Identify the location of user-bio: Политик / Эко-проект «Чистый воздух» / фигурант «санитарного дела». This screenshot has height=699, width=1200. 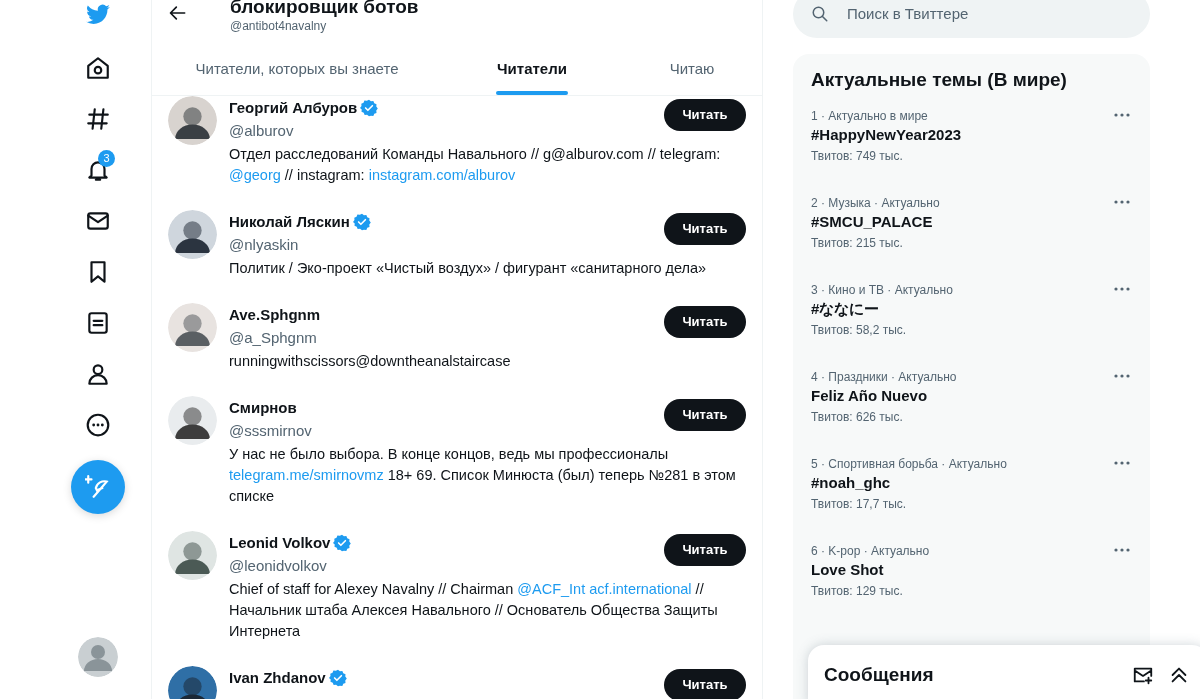
(468, 268).